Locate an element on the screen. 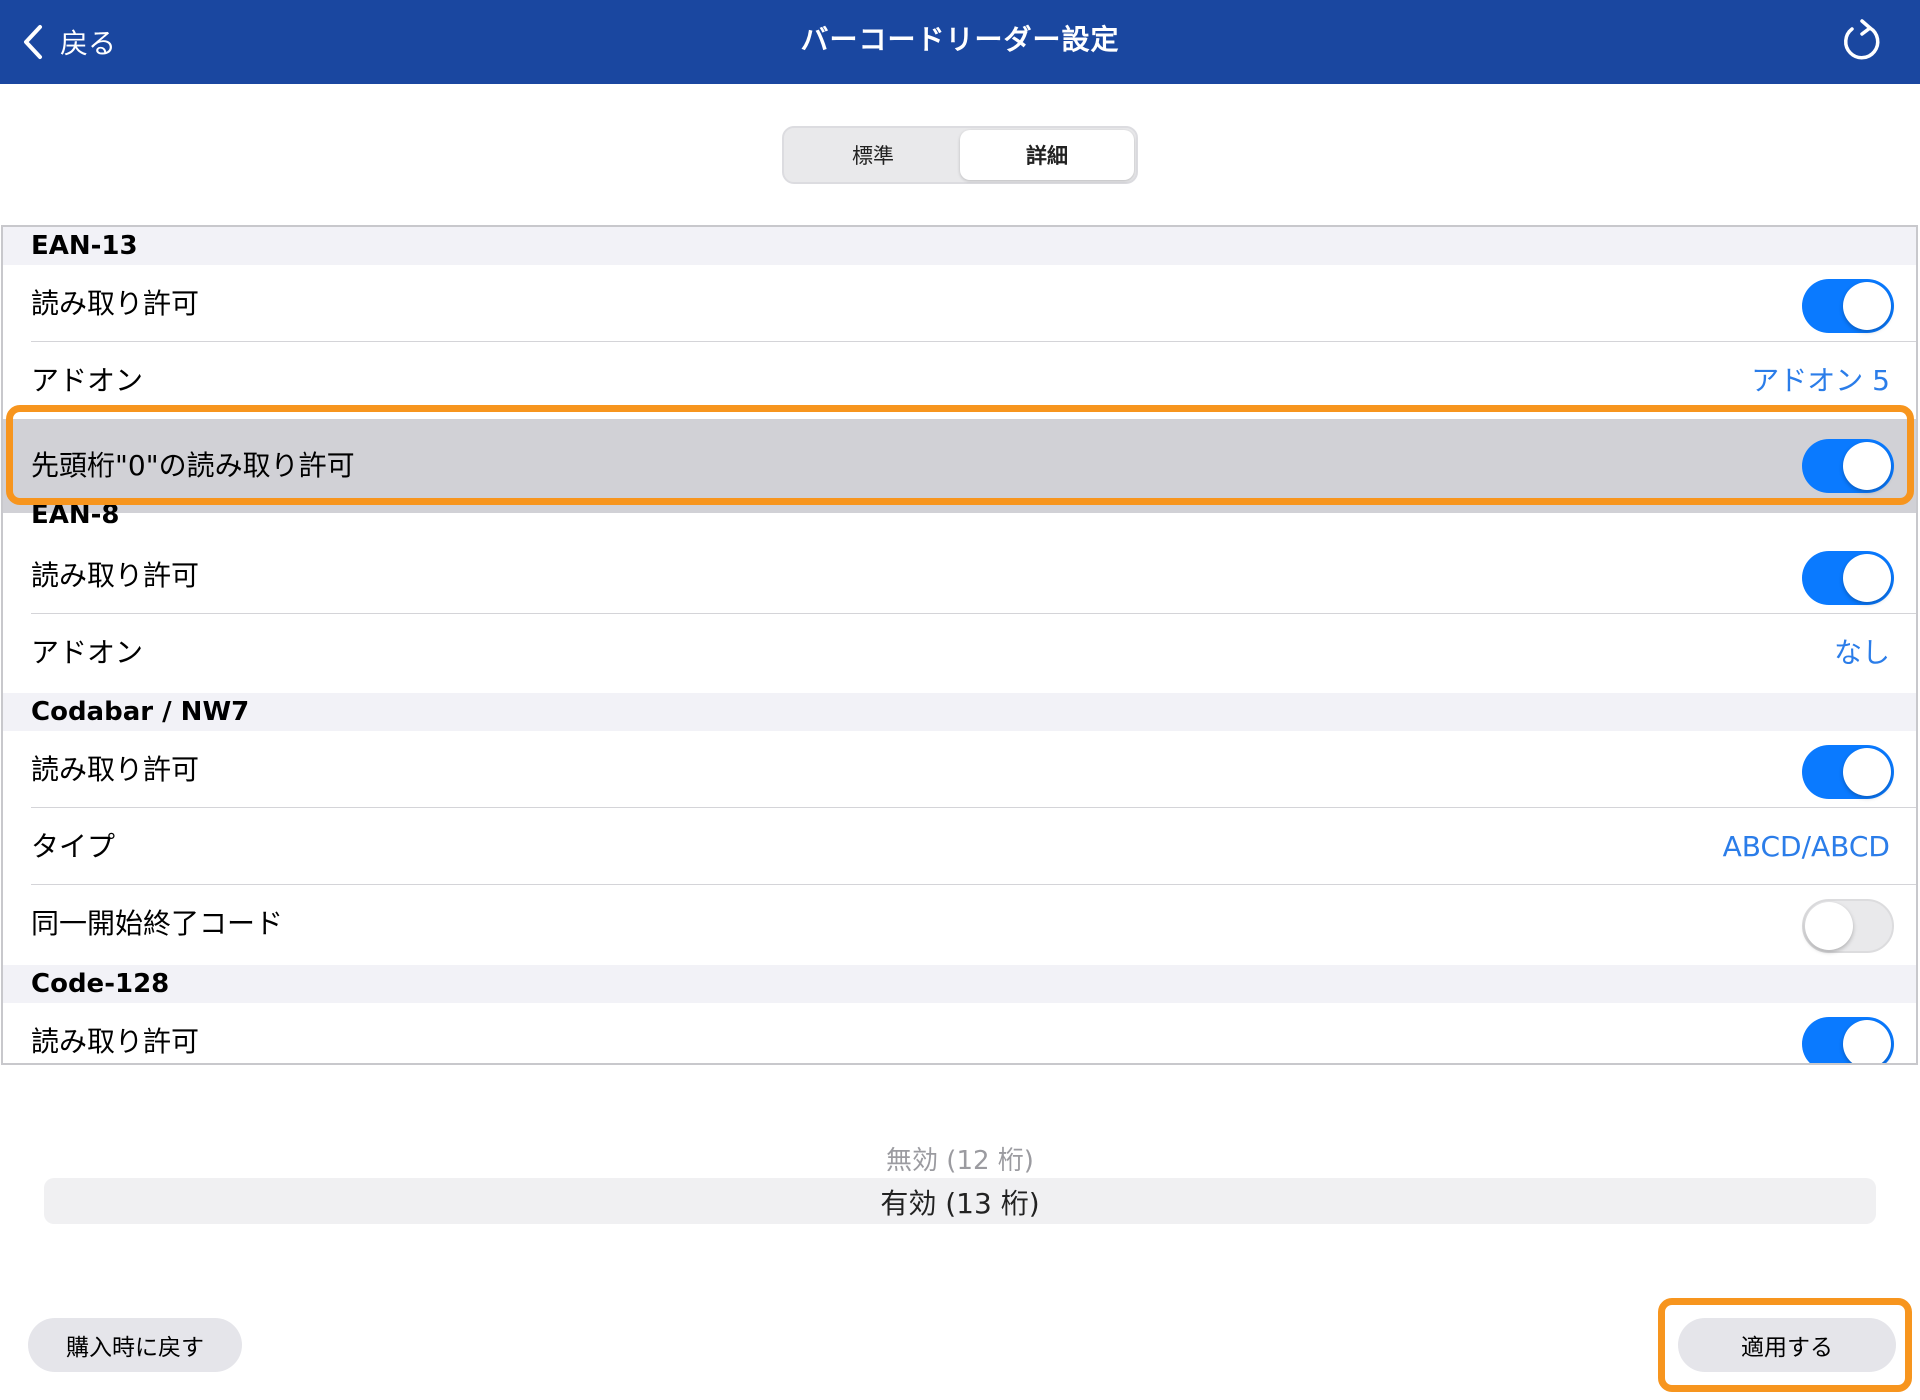 The height and width of the screenshot is (1400, 1920). ean13-addon-label: アドオン is located at coordinates (87, 380).